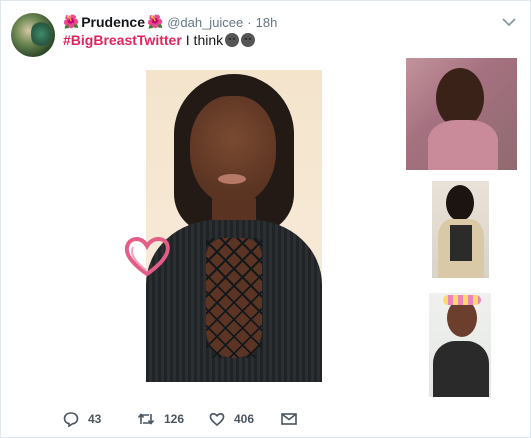  Describe the element at coordinates (217, 420) in the screenshot. I see `like-icon` at that location.